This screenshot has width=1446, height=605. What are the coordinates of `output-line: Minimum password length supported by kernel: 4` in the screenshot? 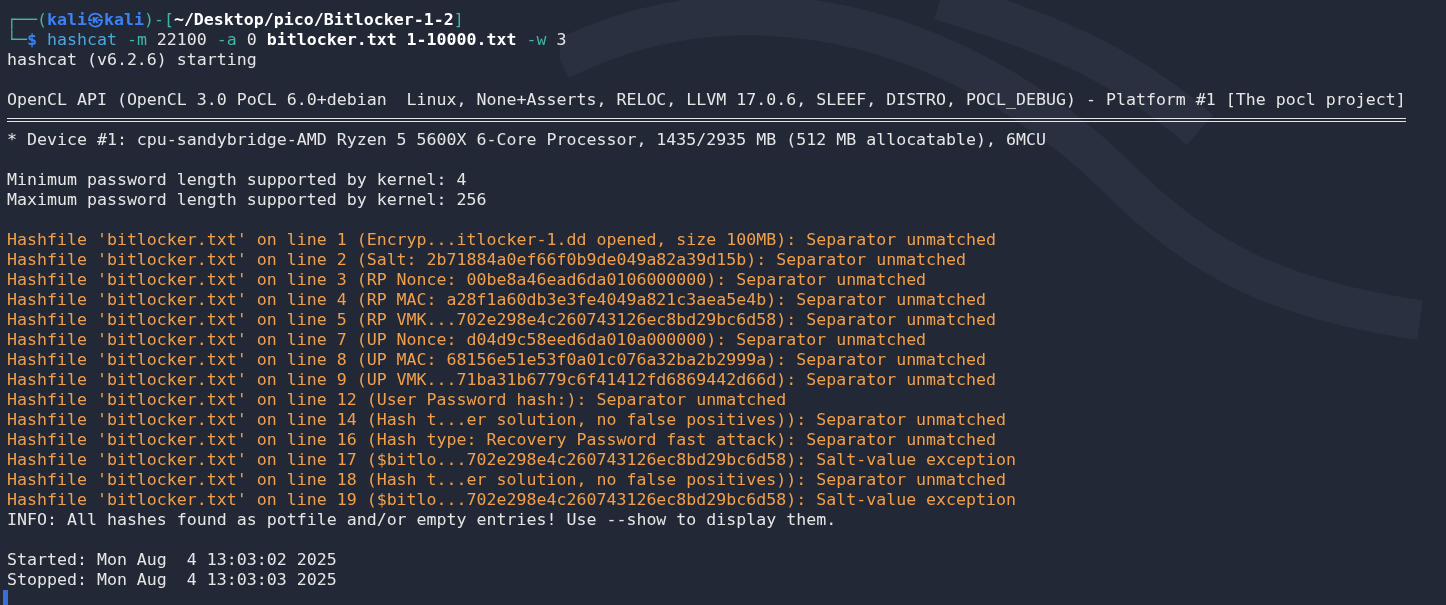 It's located at (237, 179).